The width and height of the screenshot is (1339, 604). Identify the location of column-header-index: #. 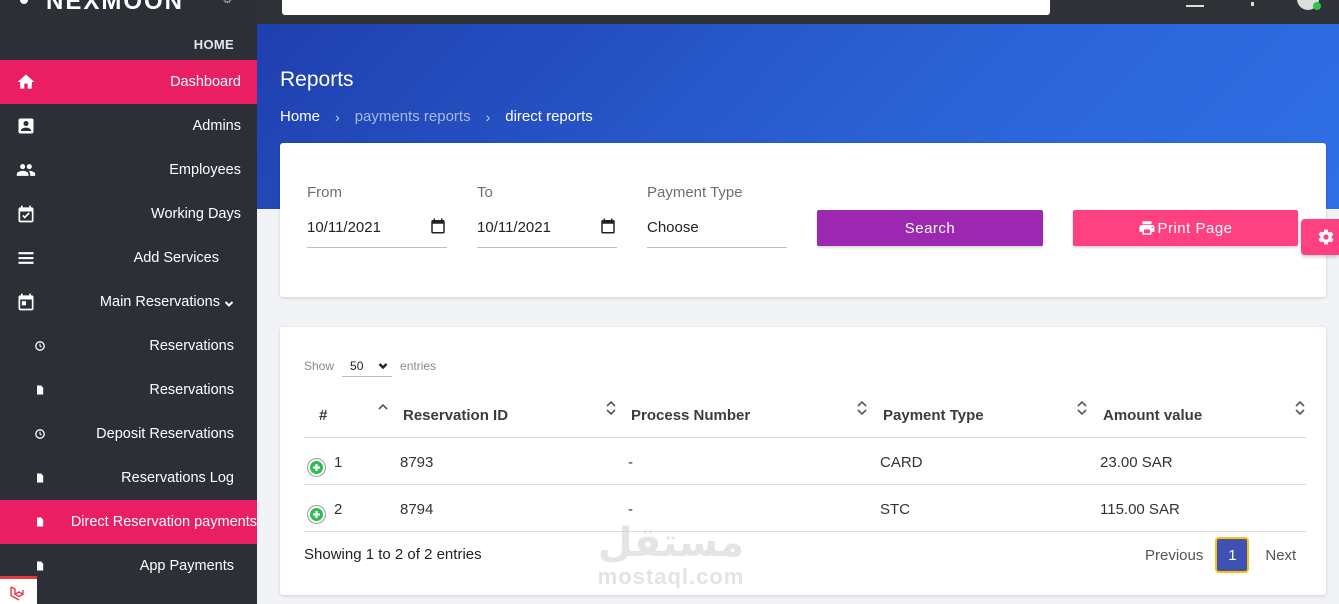
(323, 415).